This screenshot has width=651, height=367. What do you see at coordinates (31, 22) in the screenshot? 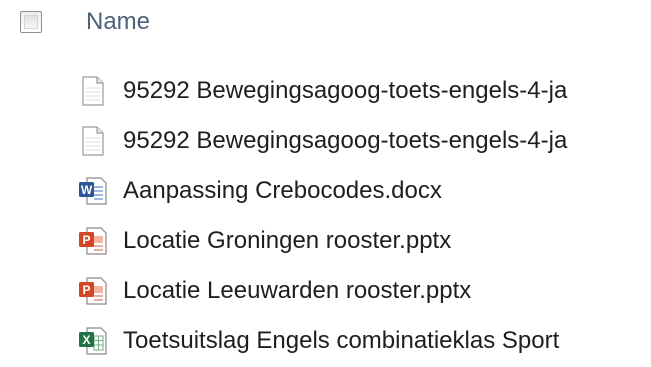
I see `select-all-checkbox` at bounding box center [31, 22].